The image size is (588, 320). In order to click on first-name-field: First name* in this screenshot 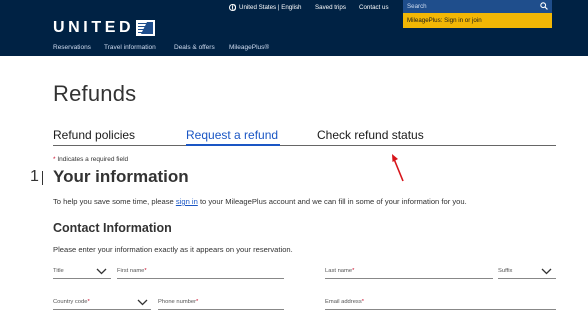, I will do `click(200, 272)`.